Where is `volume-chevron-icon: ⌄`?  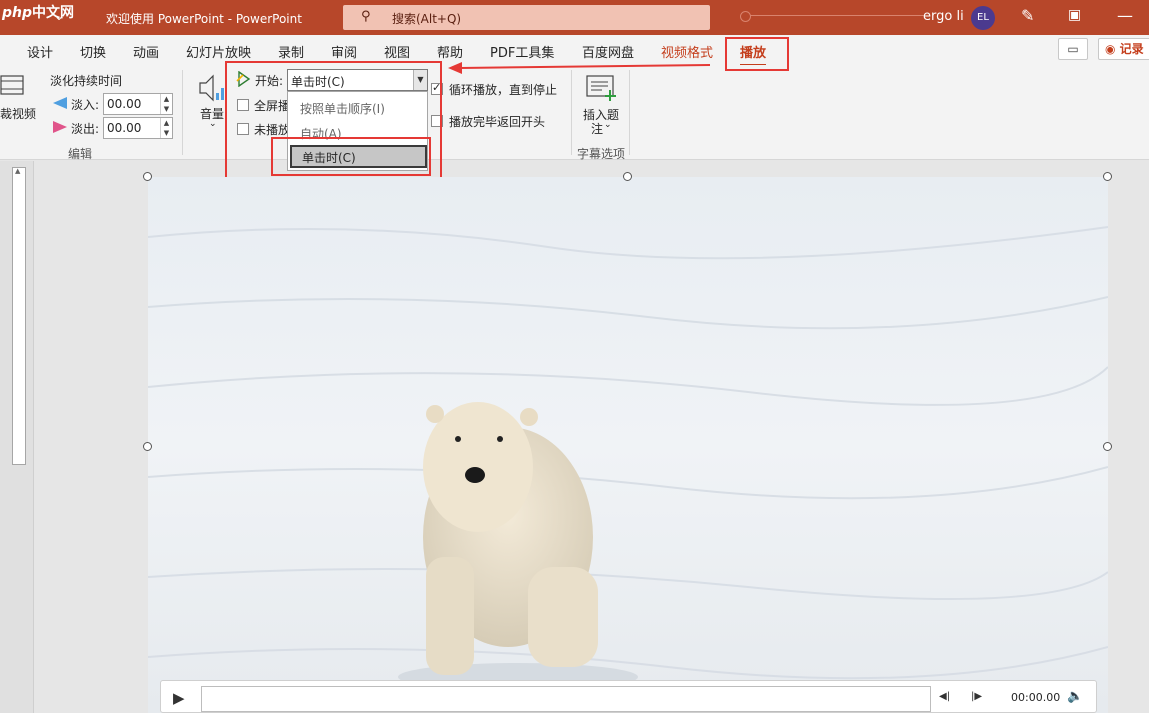
volume-chevron-icon: ⌄ is located at coordinates (213, 124).